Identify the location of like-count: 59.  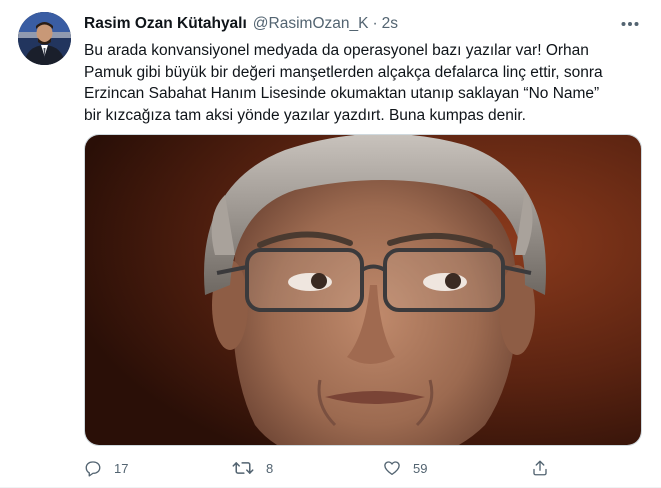
(420, 468).